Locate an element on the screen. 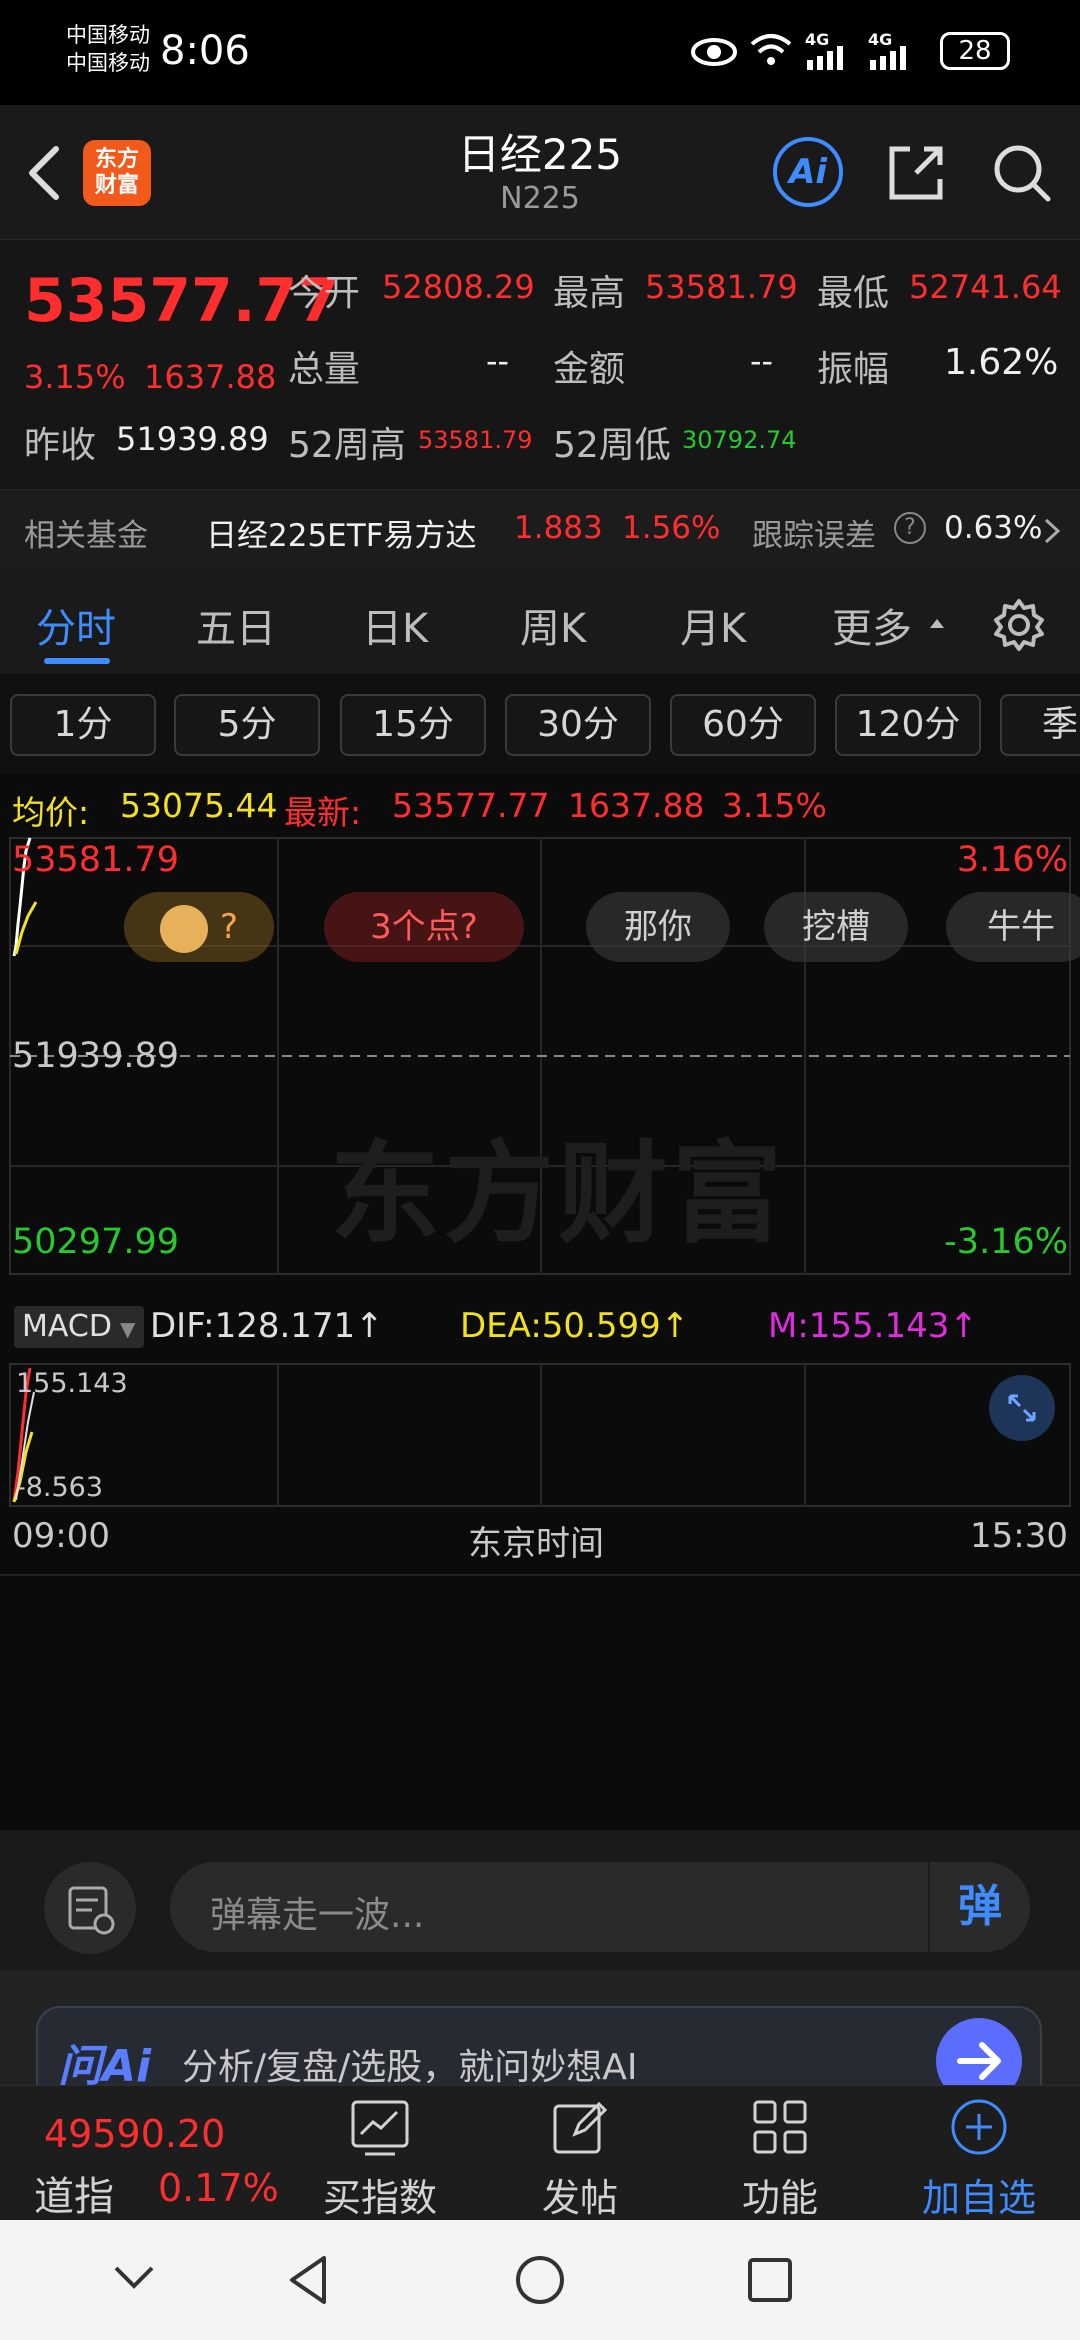 The height and width of the screenshot is (2340, 1080). chart-up-icon is located at coordinates (380, 2128).